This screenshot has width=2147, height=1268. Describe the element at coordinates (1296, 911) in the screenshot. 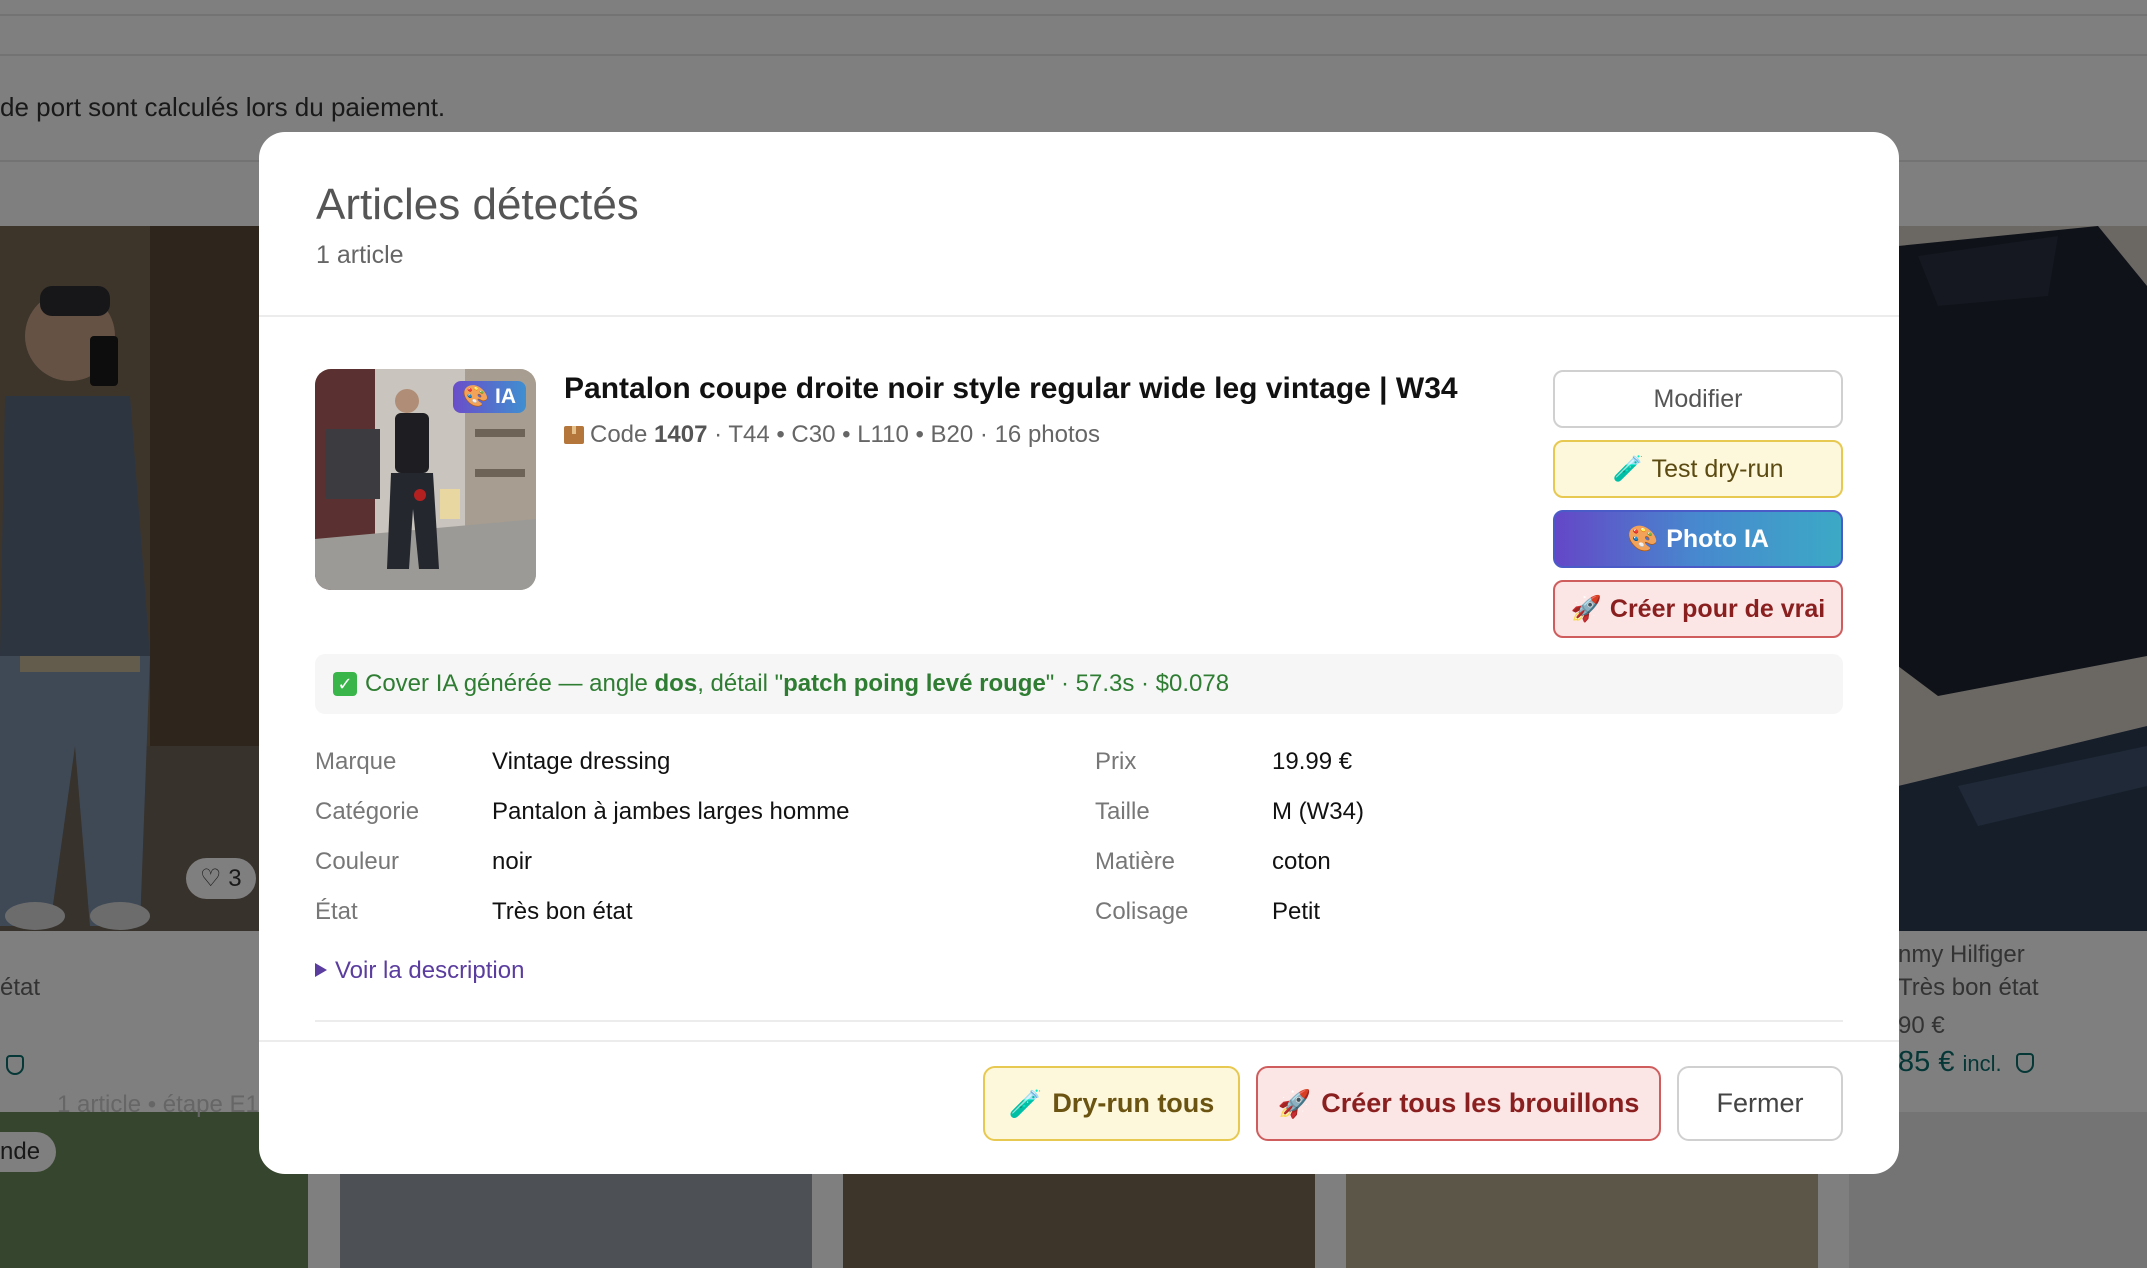

I see `attr-value-colisage: Petit` at that location.